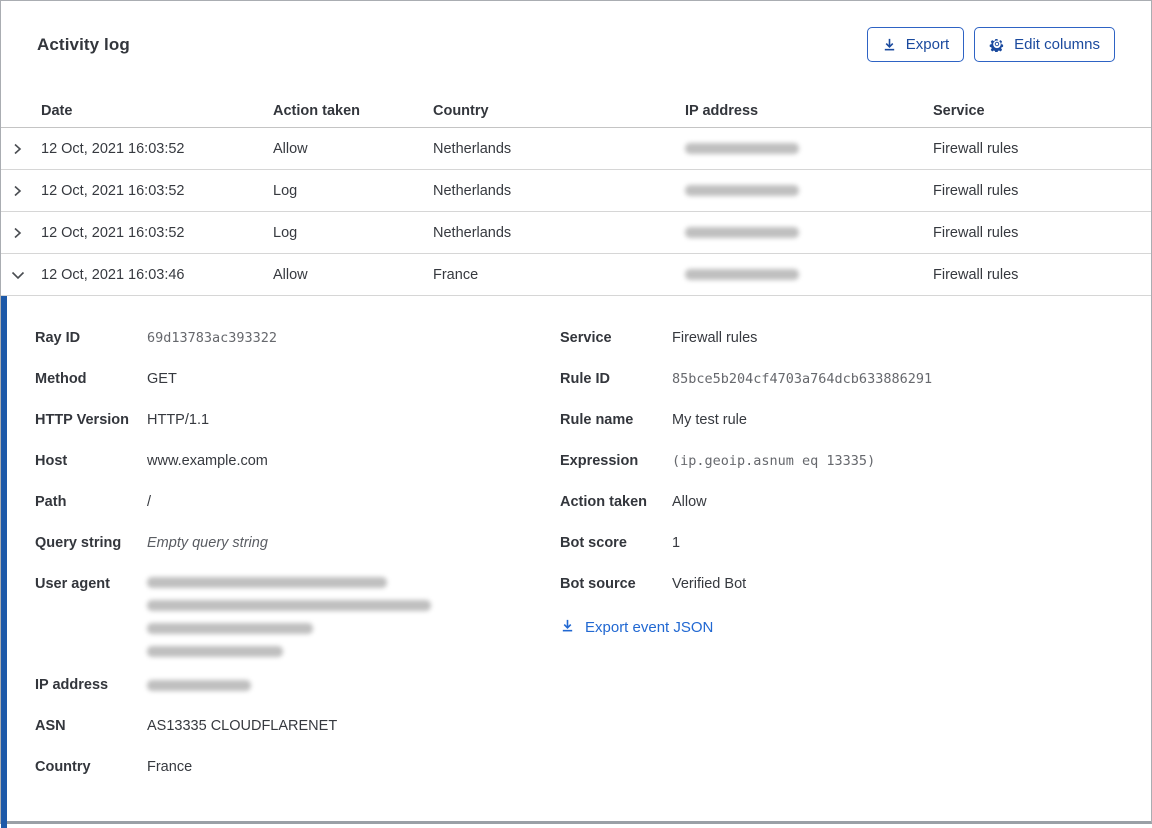  Describe the element at coordinates (709, 420) in the screenshot. I see `field-value: My test rule` at that location.